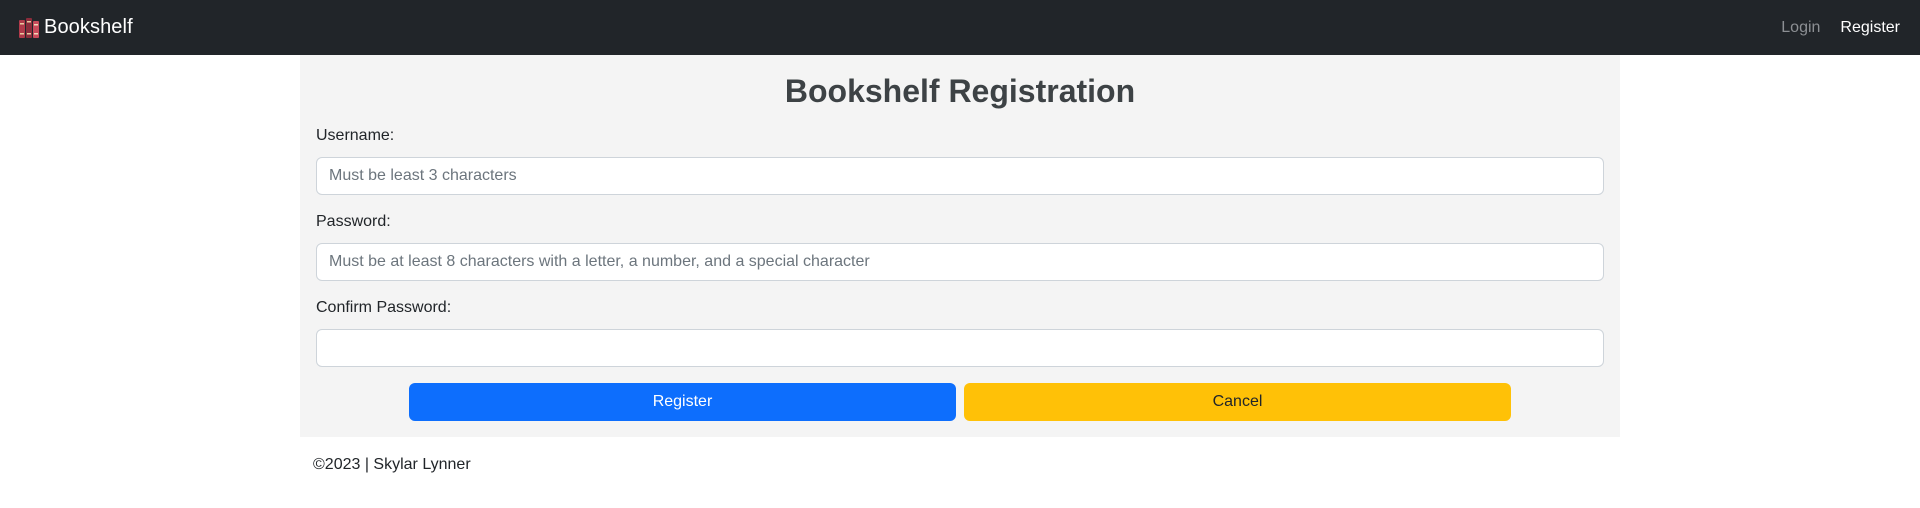  Describe the element at coordinates (1237, 402) in the screenshot. I see `cancel-button: Cancel` at that location.